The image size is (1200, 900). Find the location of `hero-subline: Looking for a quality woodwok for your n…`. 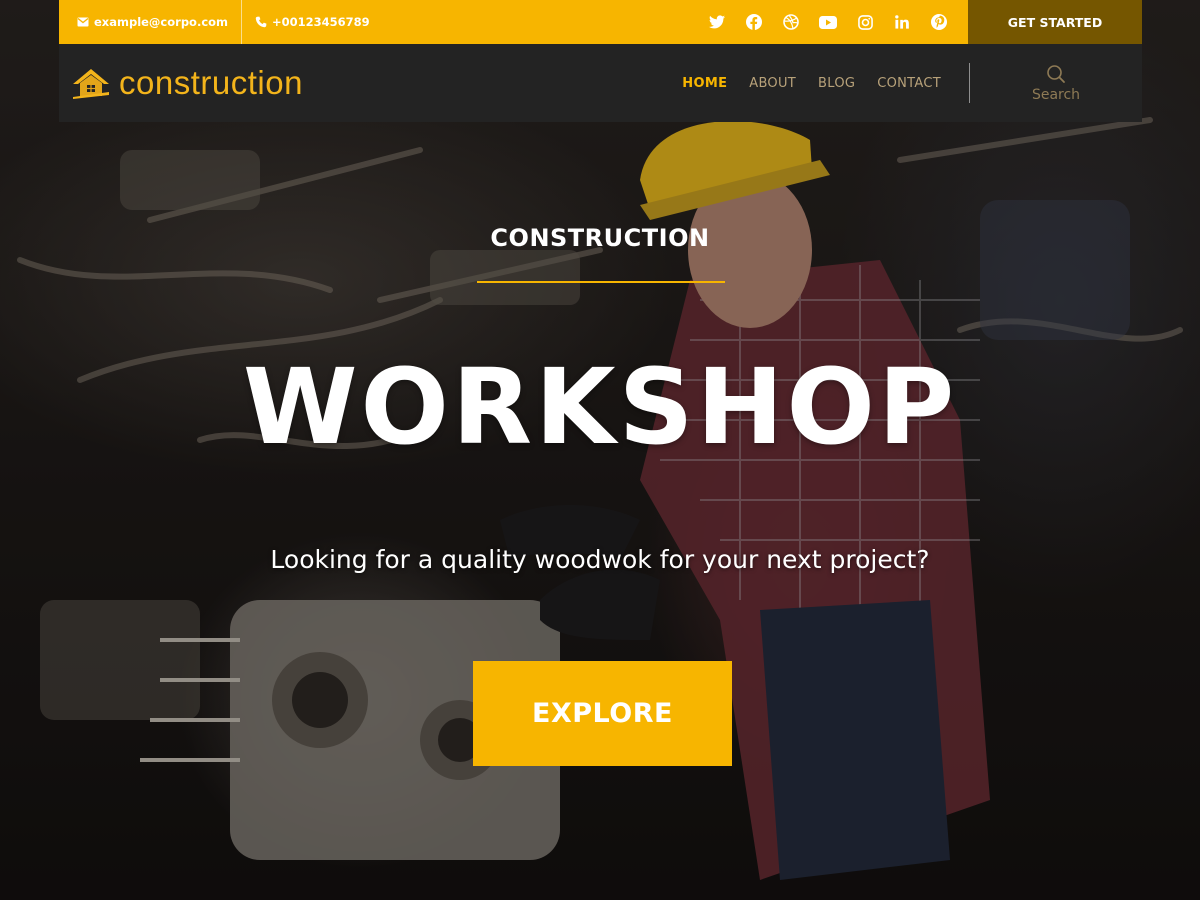

hero-subline: Looking for a quality woodwok for your n… is located at coordinates (600, 559).